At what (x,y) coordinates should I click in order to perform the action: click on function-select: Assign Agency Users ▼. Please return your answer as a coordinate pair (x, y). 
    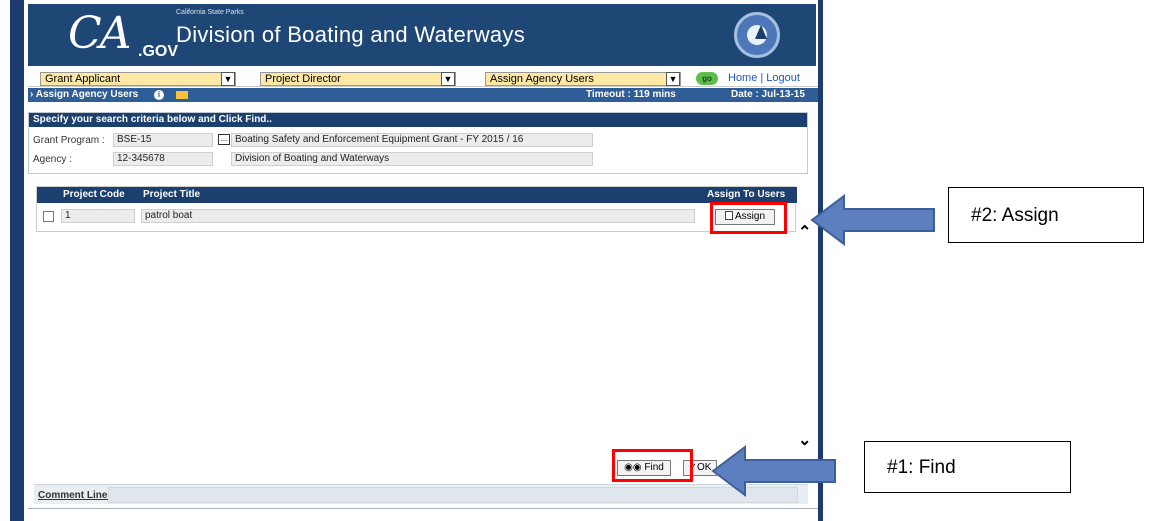
    Looking at the image, I should click on (583, 79).